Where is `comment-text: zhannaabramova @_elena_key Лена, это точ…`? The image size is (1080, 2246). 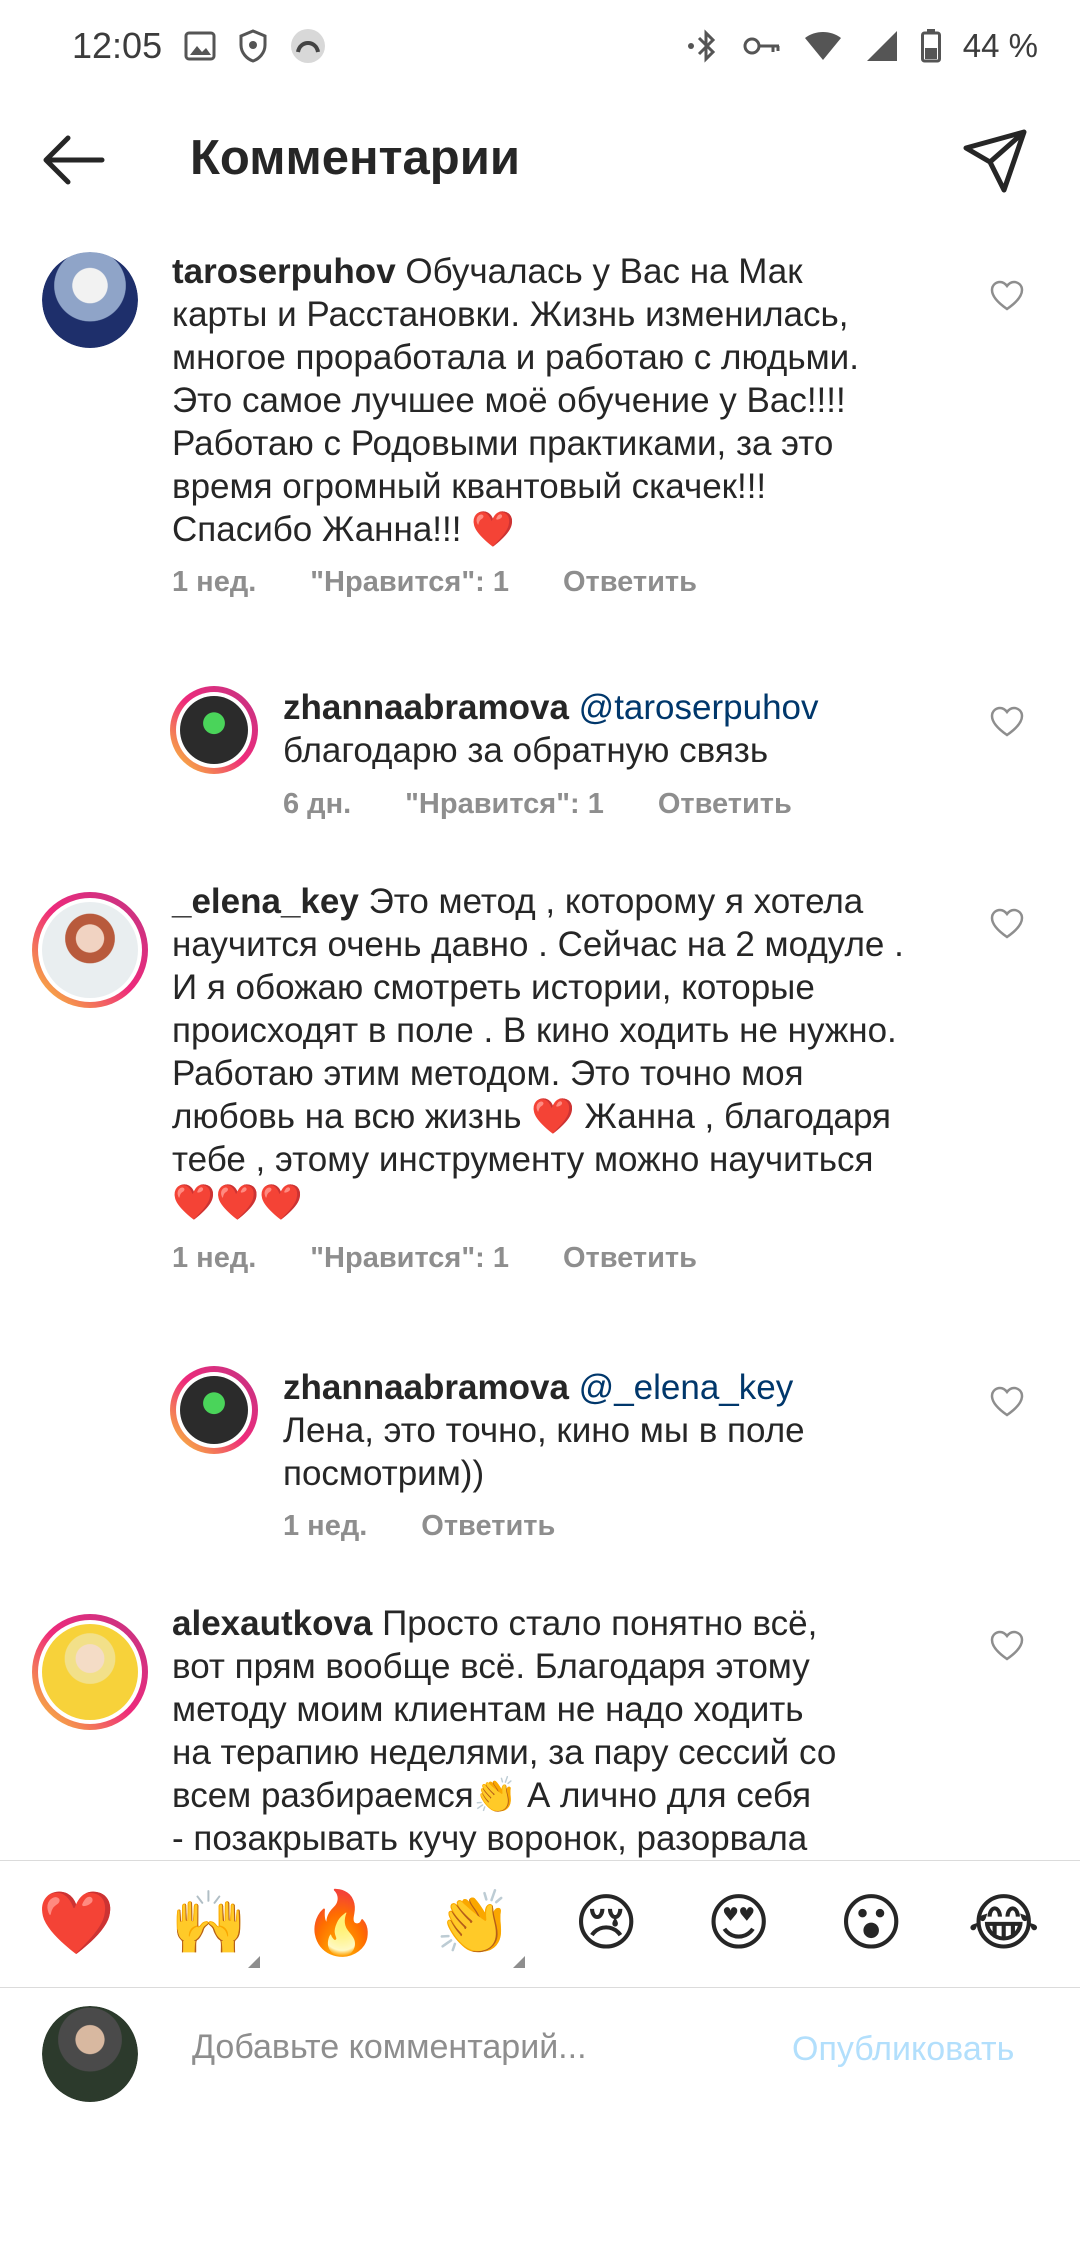 comment-text: zhannaabramova @_elena_key Лена, это точ… is located at coordinates (623, 1430).